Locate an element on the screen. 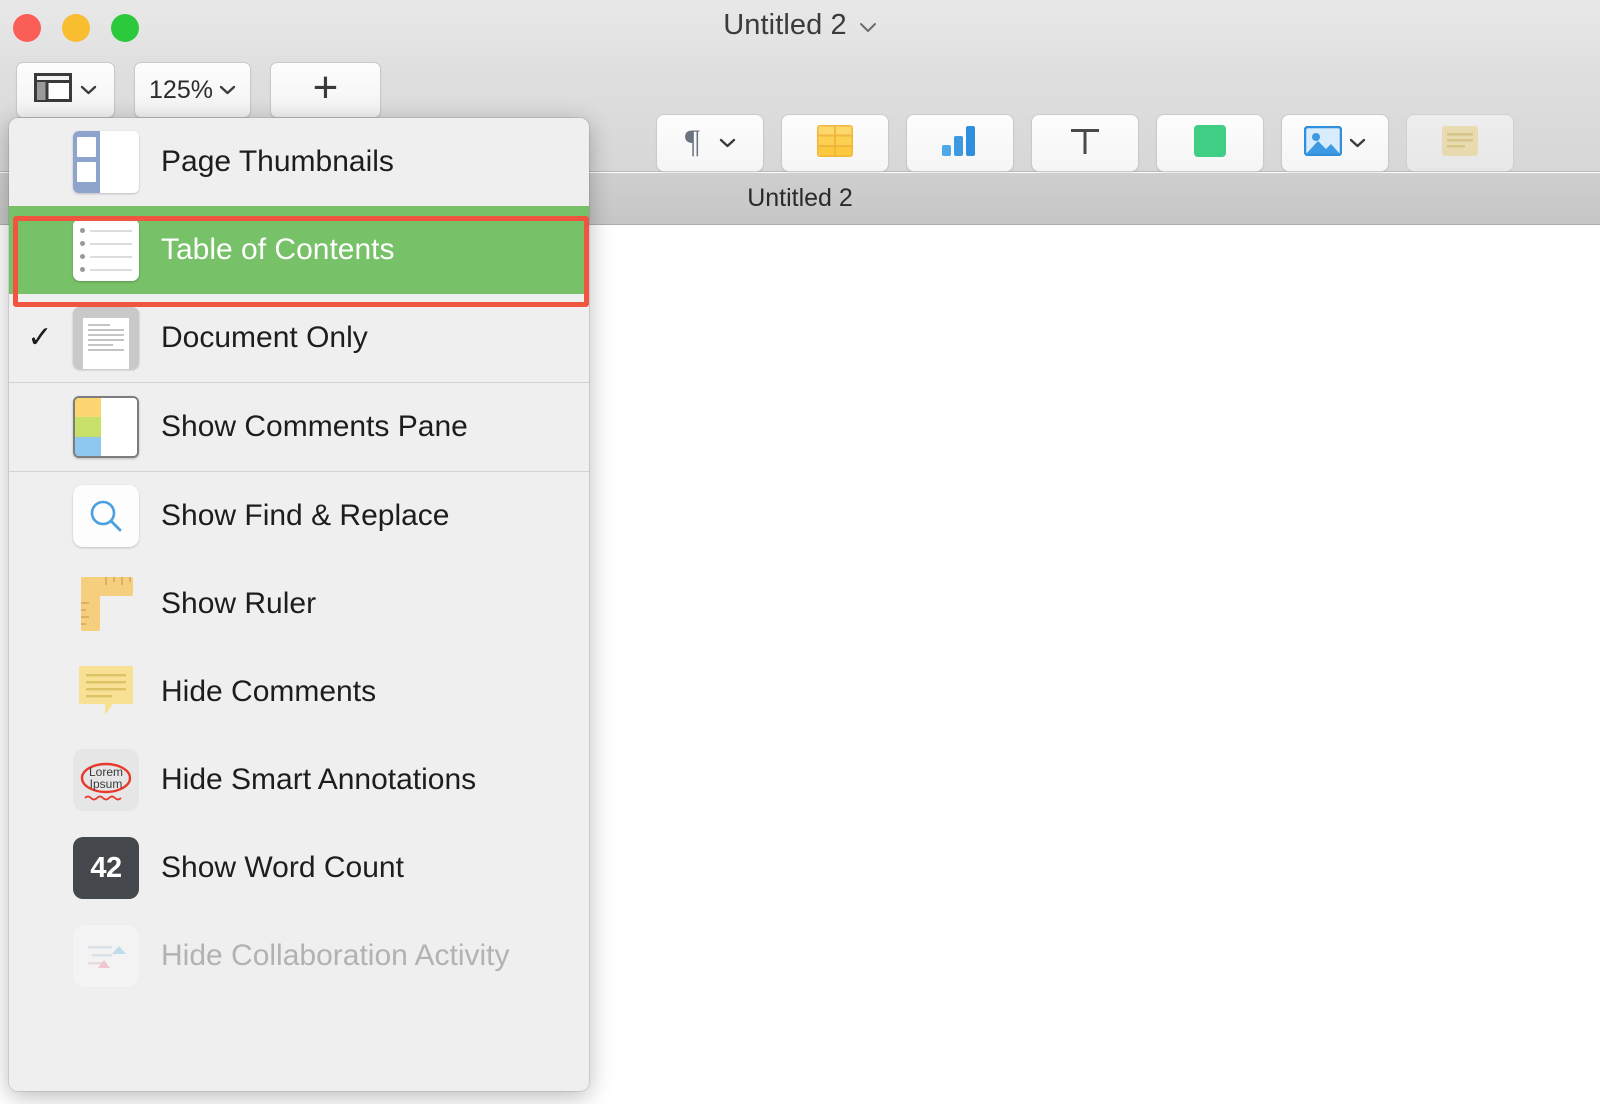  table-button is located at coordinates (835, 143).